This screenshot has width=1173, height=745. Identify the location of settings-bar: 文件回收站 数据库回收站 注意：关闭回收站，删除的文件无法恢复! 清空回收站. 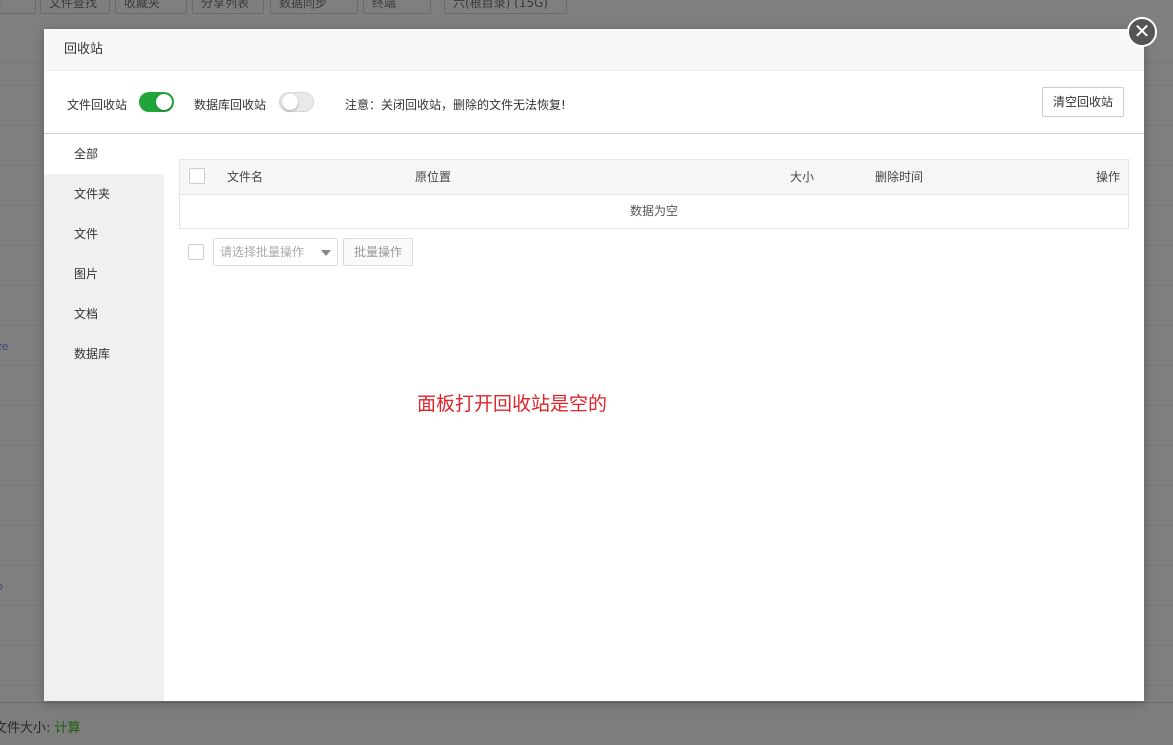
(594, 102).